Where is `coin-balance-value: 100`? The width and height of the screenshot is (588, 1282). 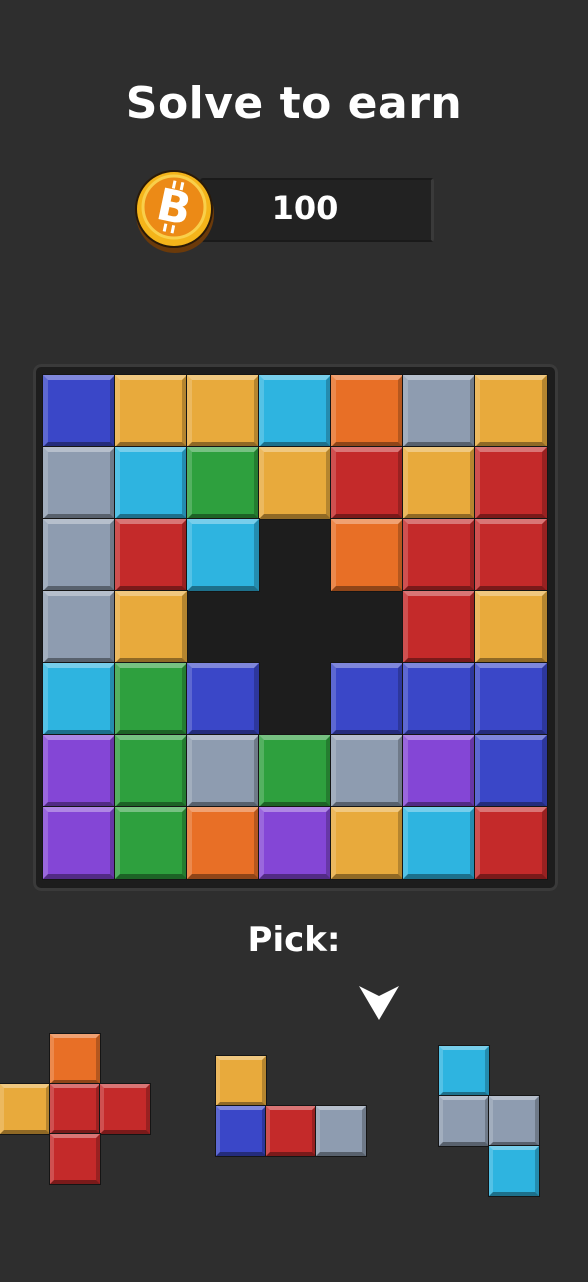
coin-balance-value: 100 is located at coordinates (305, 208).